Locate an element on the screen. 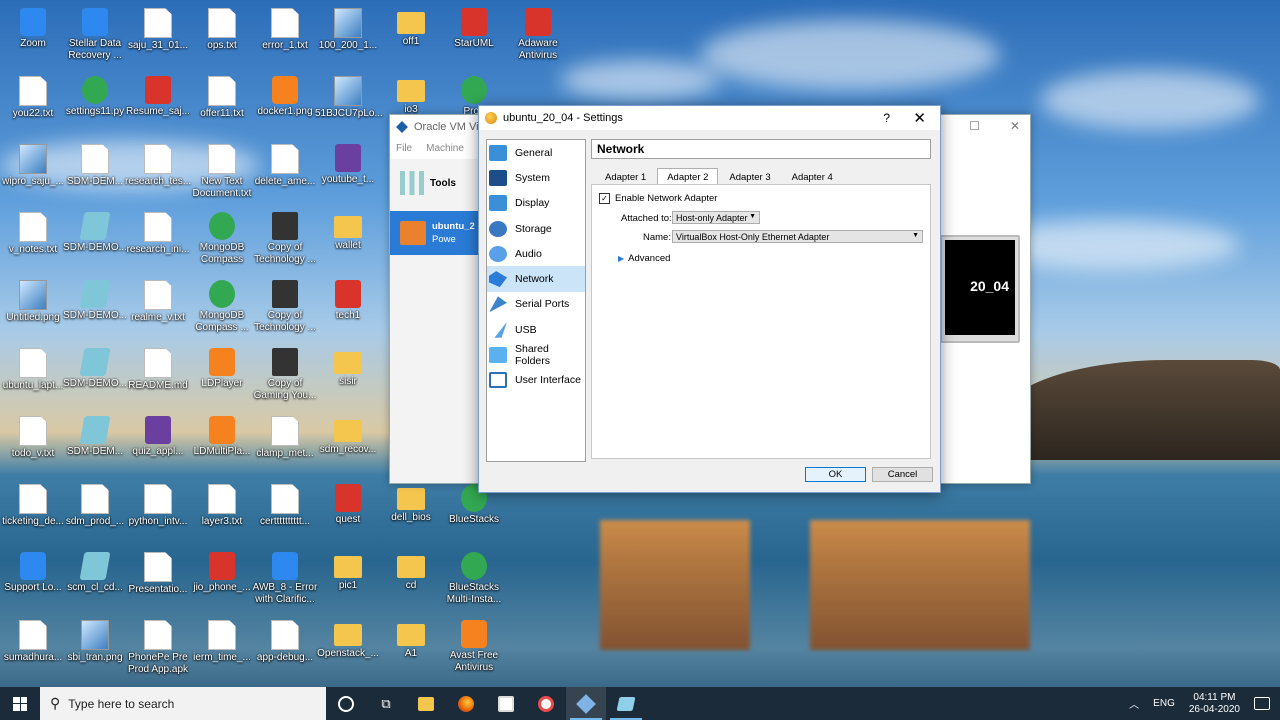  desktop-icon: sbi_tran.png is located at coordinates (95, 646).